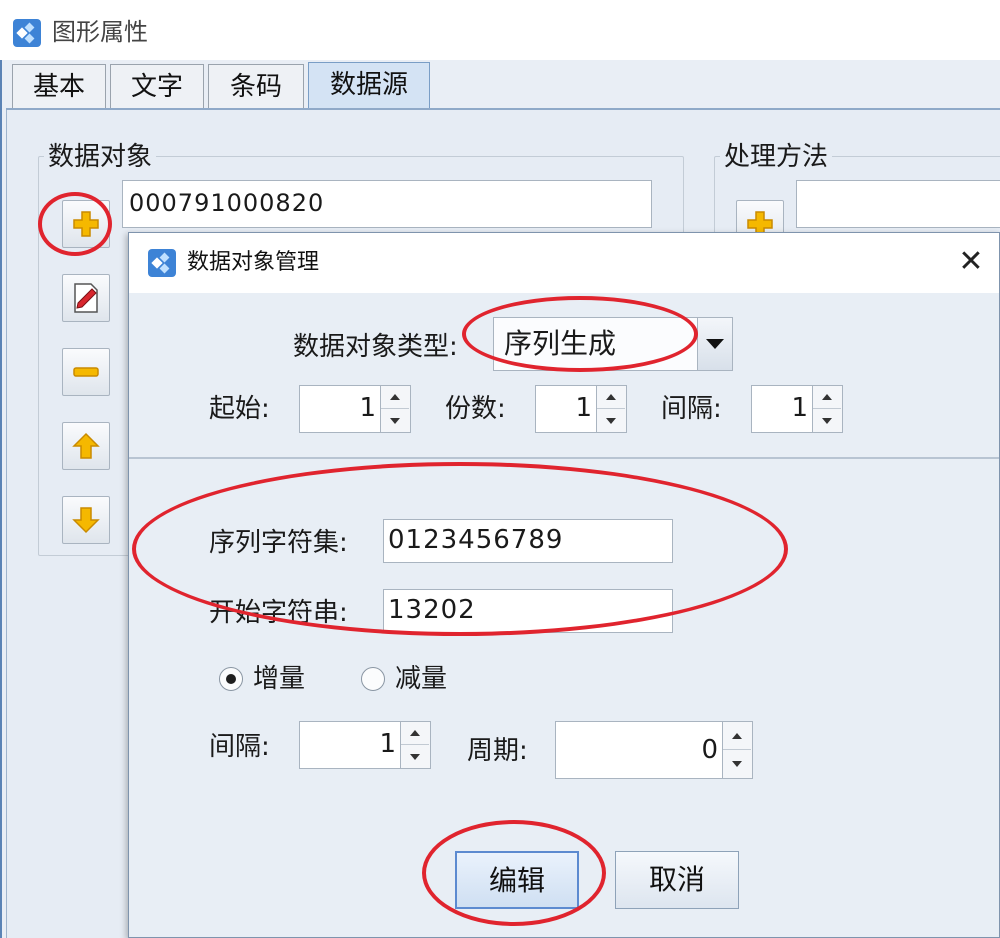 Image resolution: width=1000 pixels, height=938 pixels. What do you see at coordinates (654, 750) in the screenshot?
I see `period-stepper: 0` at bounding box center [654, 750].